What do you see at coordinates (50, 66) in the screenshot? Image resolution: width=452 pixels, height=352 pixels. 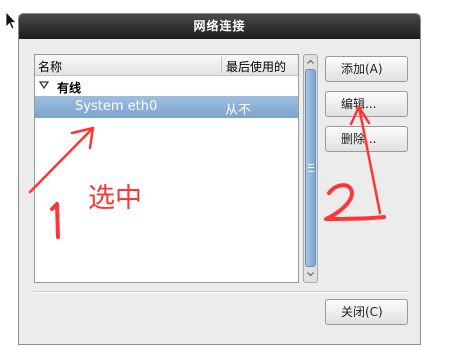 I see `column-header-name: 名称` at bounding box center [50, 66].